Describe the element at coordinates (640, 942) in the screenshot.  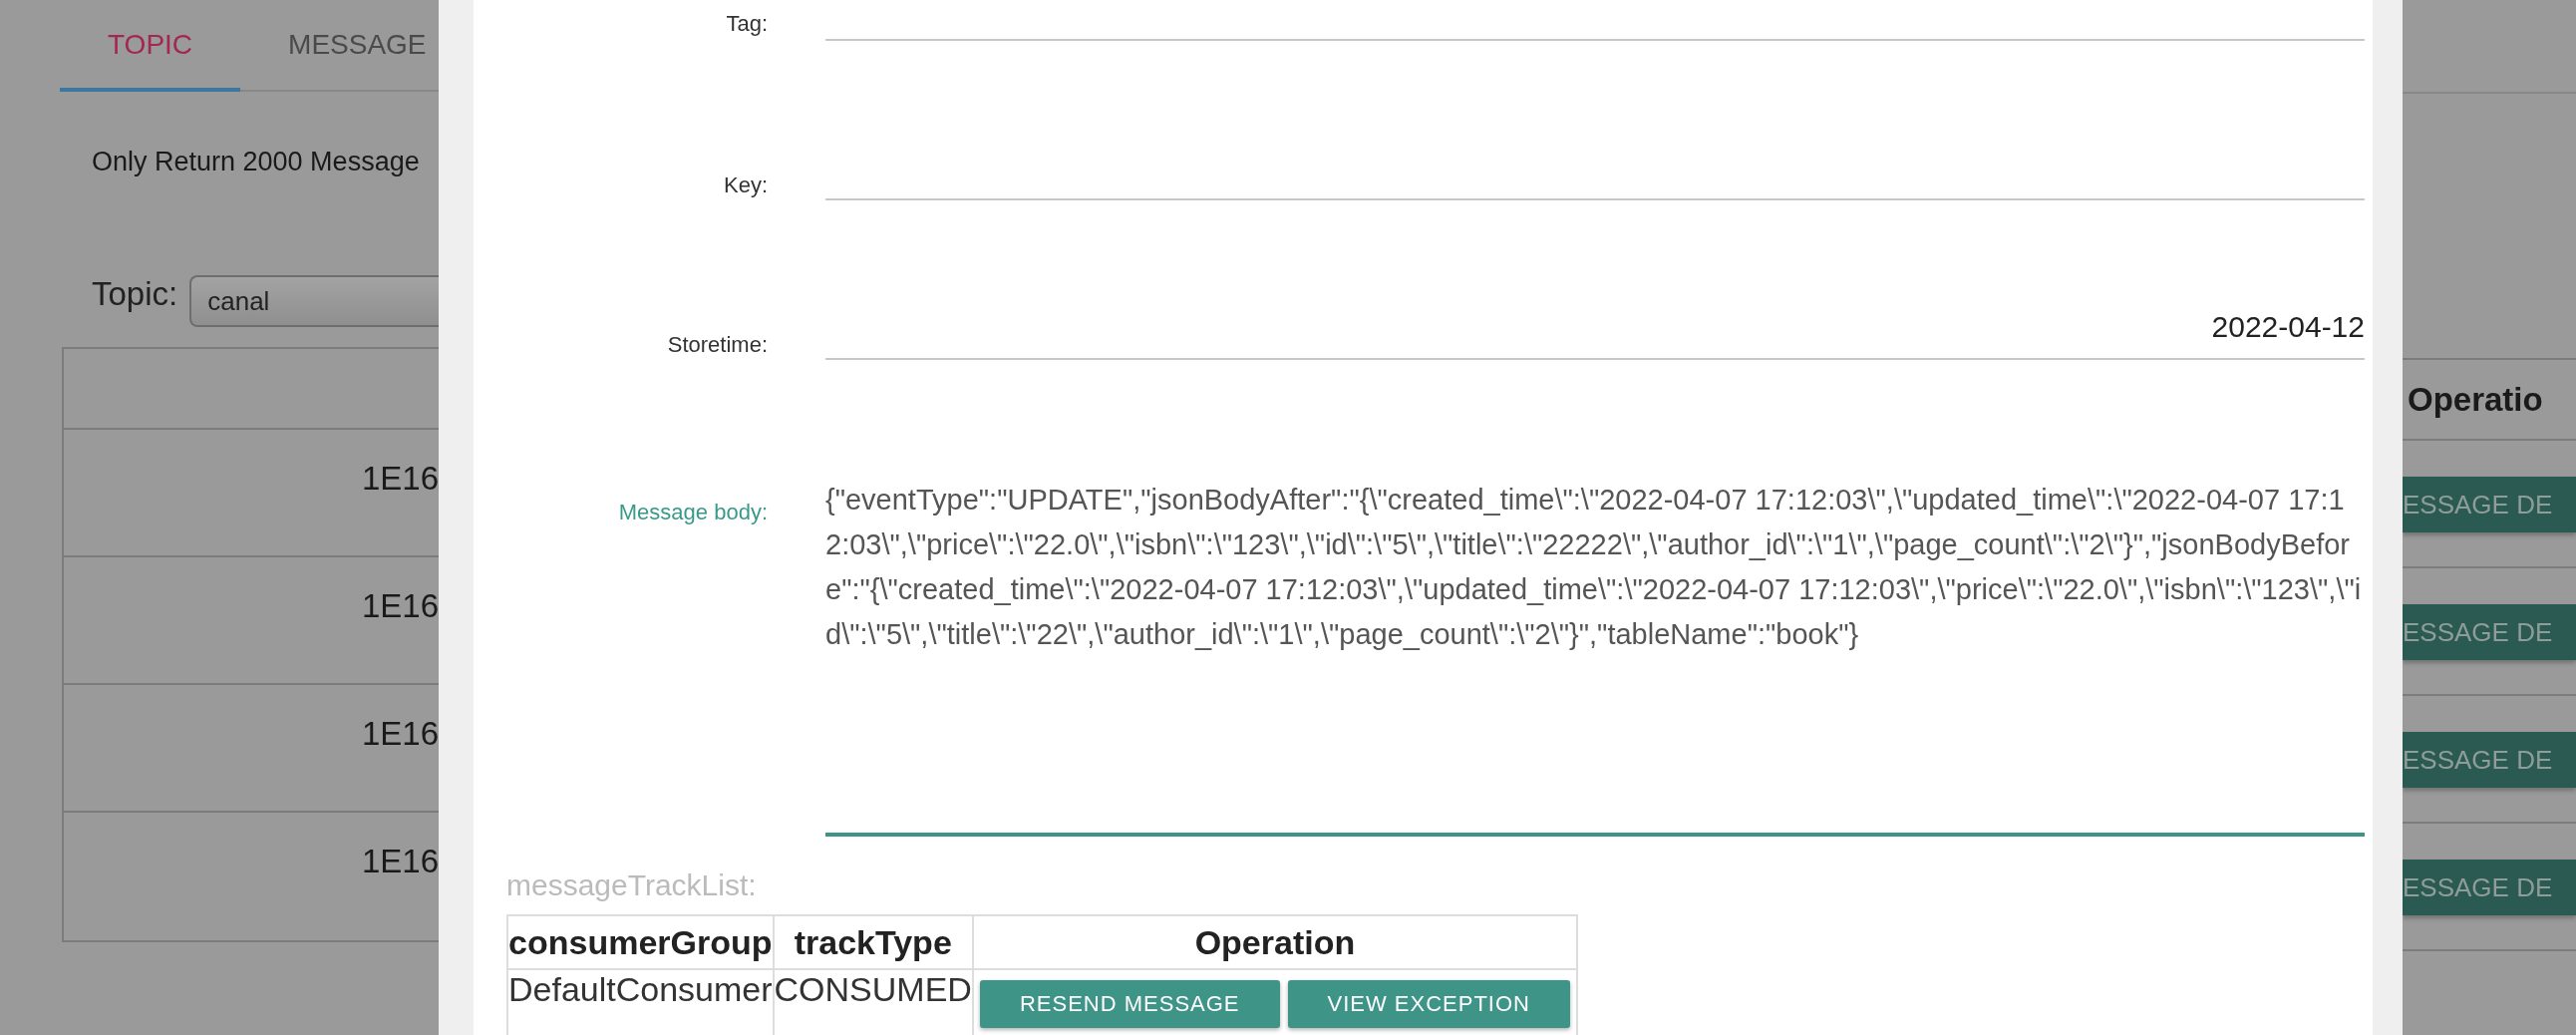
I see `column-header: consumerGroup` at that location.